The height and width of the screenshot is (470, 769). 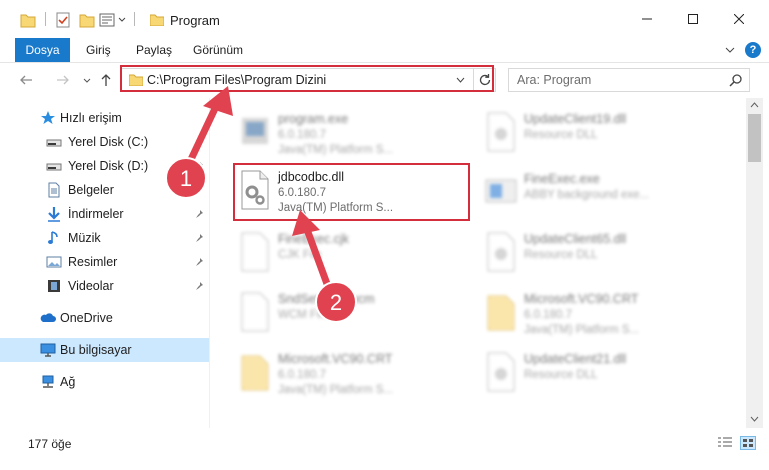 What do you see at coordinates (106, 80) in the screenshot?
I see `up-arrow-icon` at bounding box center [106, 80].